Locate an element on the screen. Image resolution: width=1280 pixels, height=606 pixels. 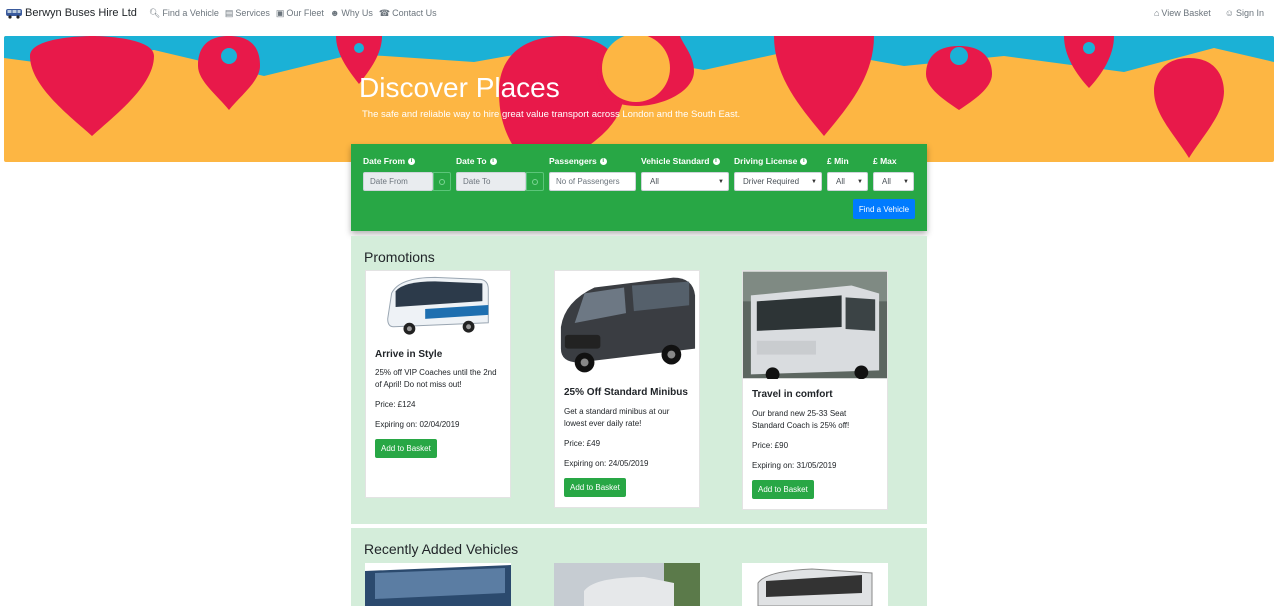
card-expiry: Expiring on: 24/05/2019 is located at coordinates (606, 463).